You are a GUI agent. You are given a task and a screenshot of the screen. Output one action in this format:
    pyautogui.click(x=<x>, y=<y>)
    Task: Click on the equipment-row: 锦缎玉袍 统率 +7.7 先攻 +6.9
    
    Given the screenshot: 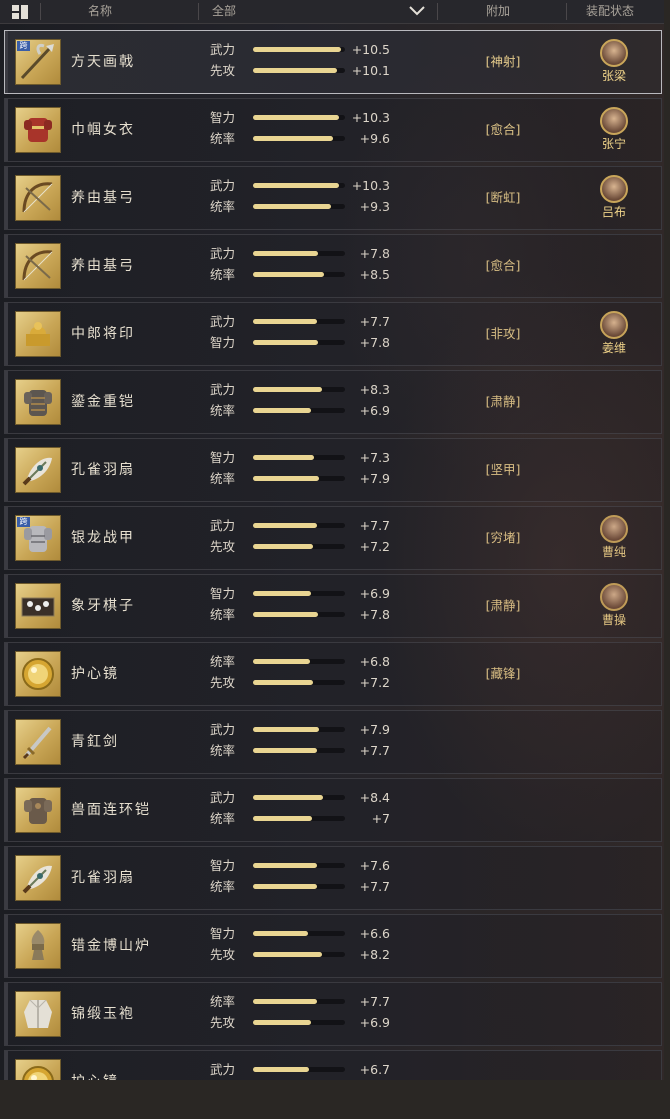 What is the action you would take?
    pyautogui.click(x=333, y=1014)
    